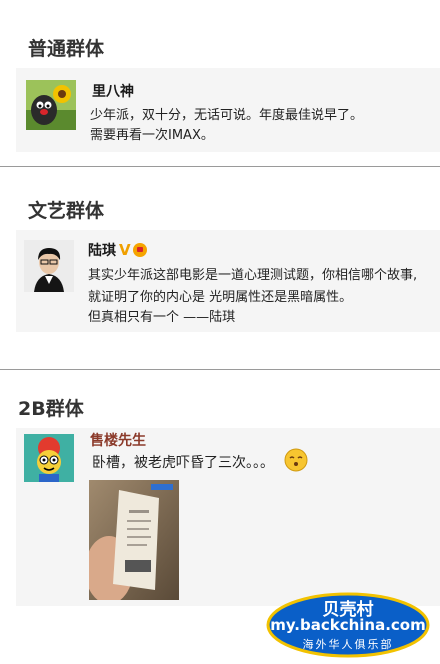 The width and height of the screenshot is (440, 664). I want to click on cartoon-face-image, so click(49, 458).